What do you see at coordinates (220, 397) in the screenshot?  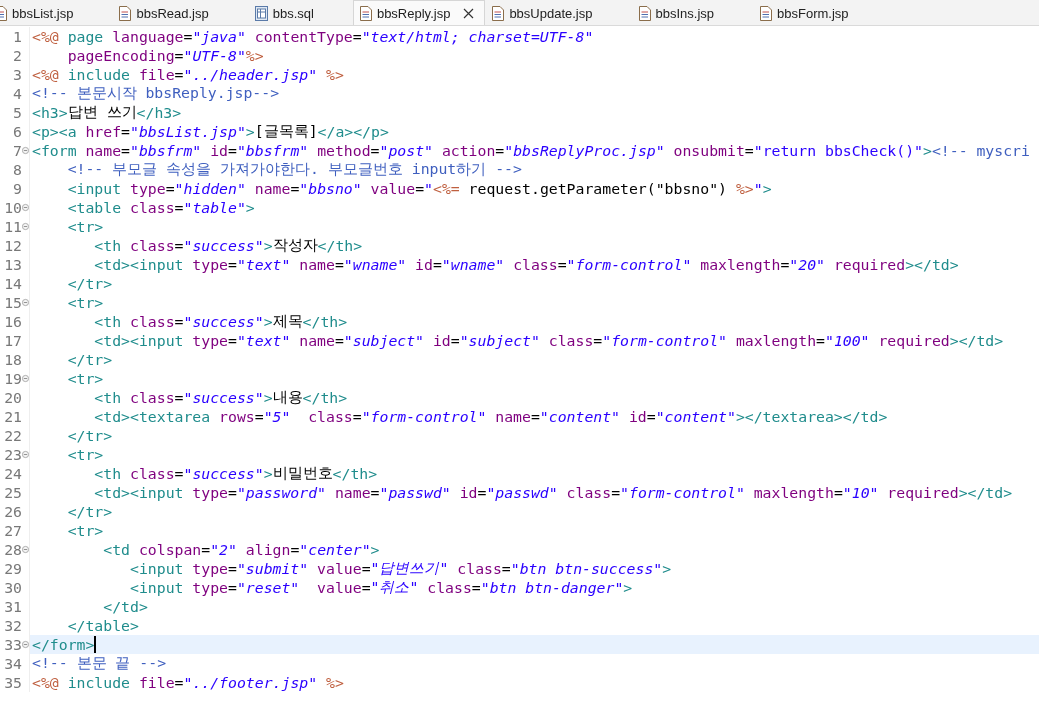 I see `code-line: <th class="success">내용</th>` at bounding box center [220, 397].